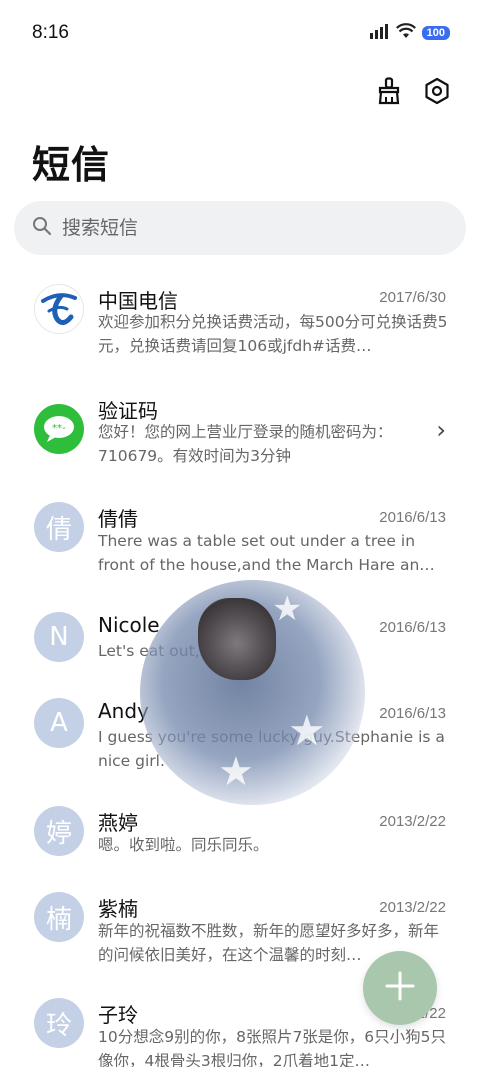 Image resolution: width=480 pixels, height=1067 pixels. I want to click on settings-hexagon-icon, so click(437, 93).